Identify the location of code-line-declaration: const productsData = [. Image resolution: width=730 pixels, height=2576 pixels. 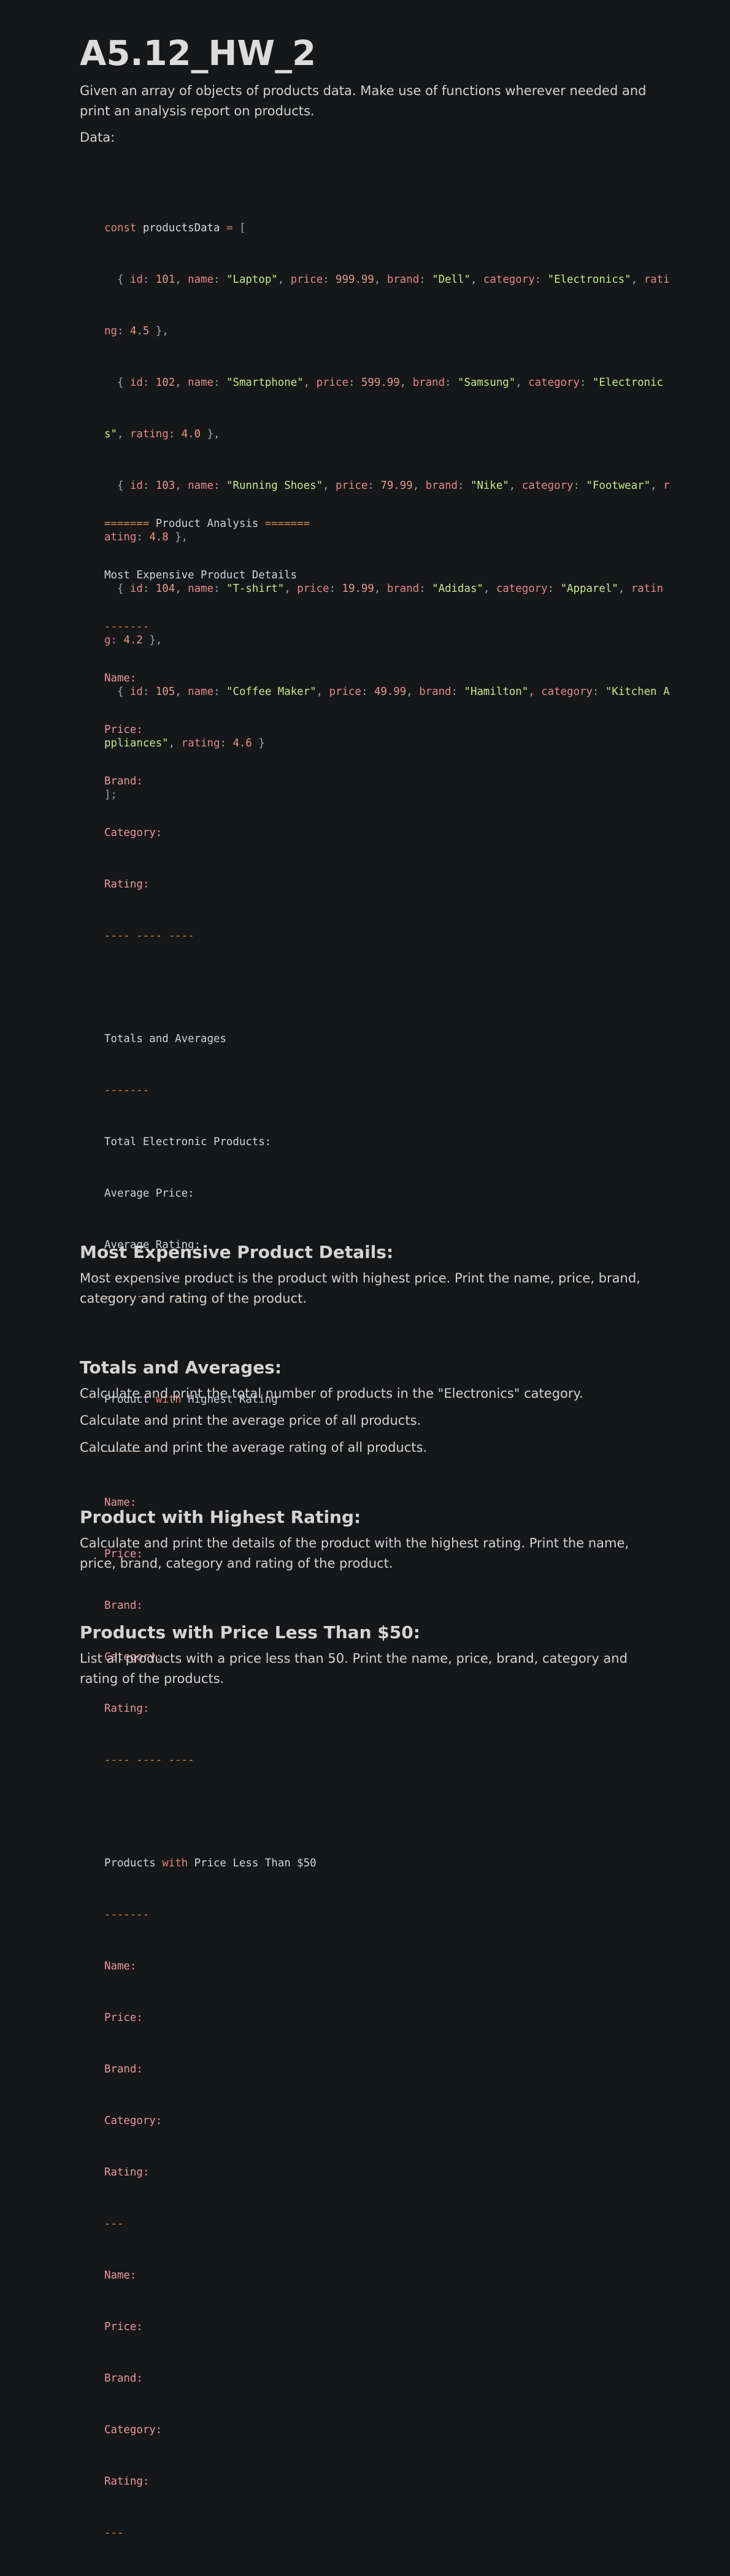
(175, 228).